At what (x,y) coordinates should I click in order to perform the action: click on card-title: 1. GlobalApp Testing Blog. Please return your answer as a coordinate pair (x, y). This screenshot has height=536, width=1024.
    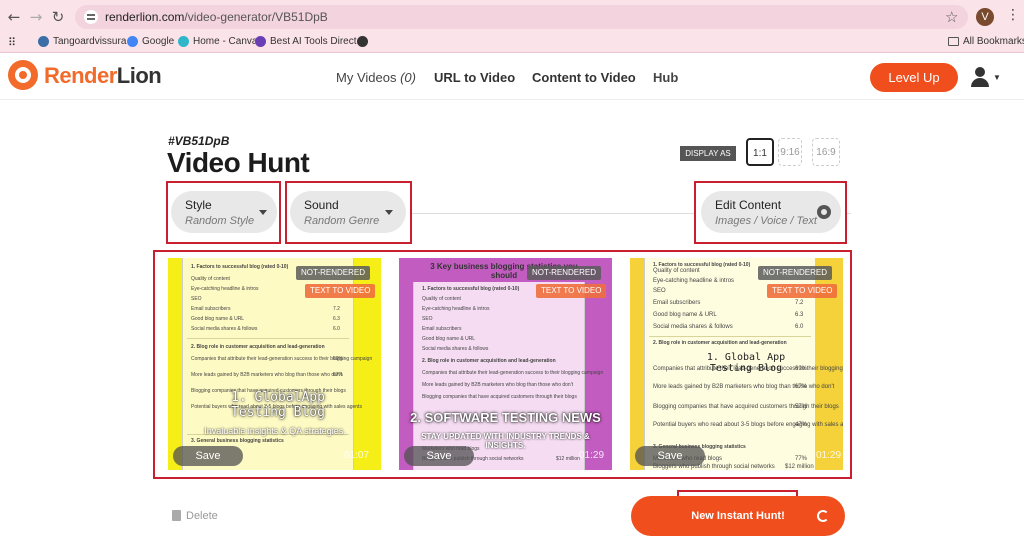
    Looking at the image, I should click on (278, 405).